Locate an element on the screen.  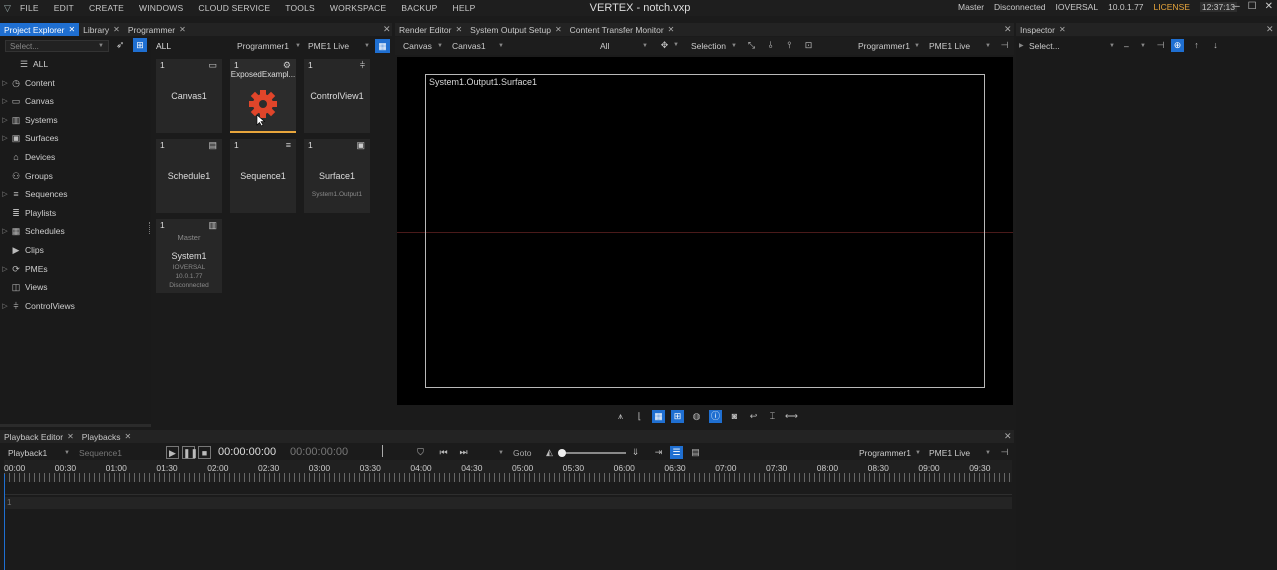
app-logo-icon: ▽ is located at coordinates (9, 8).